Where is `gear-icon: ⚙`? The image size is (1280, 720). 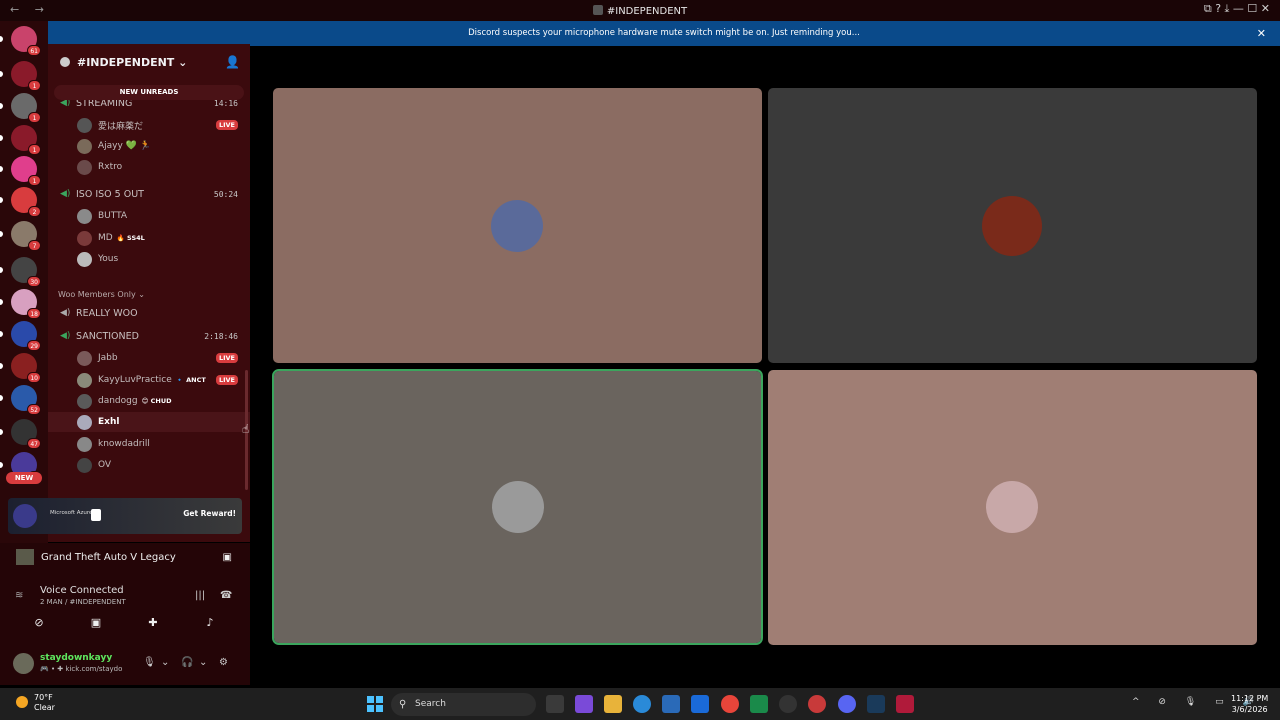 gear-icon: ⚙ is located at coordinates (223, 662).